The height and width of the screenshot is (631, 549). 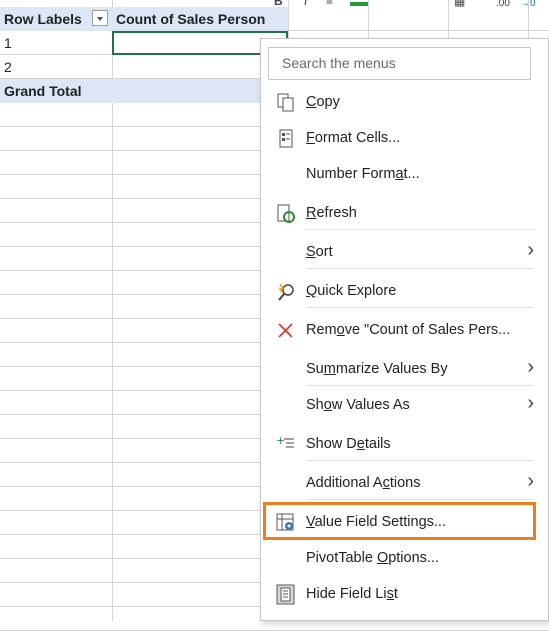 What do you see at coordinates (323, 102) in the screenshot?
I see `menu-item-label: Copy` at bounding box center [323, 102].